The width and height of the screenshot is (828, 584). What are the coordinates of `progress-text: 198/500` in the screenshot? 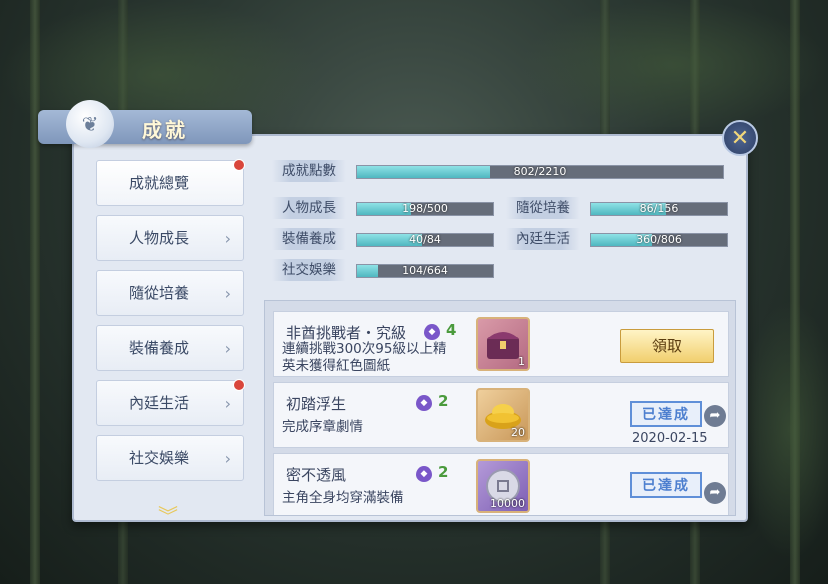 It's located at (425, 208).